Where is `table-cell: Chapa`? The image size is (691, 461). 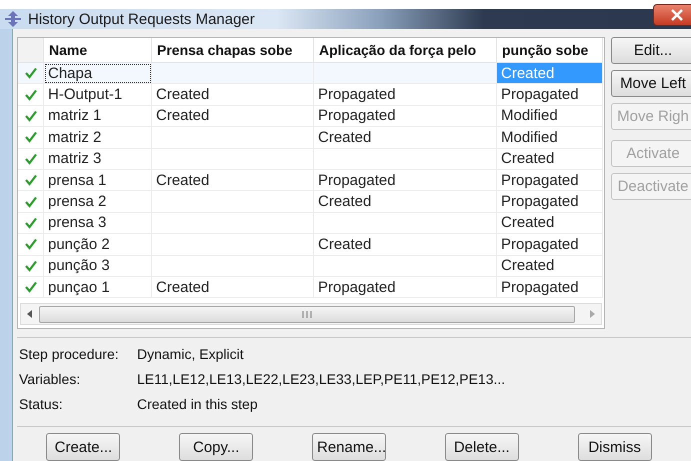
table-cell: Chapa is located at coordinates (98, 73).